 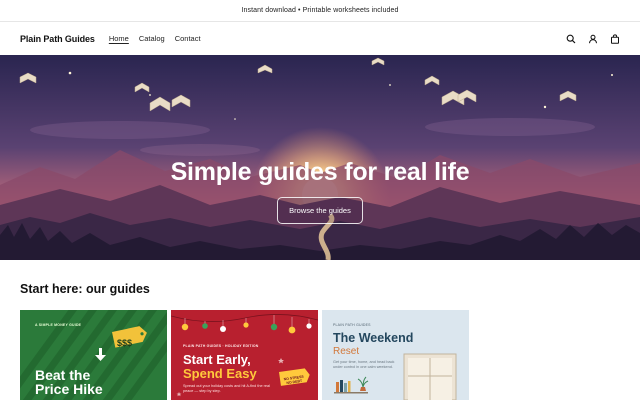 I want to click on nav-contact: Contact, so click(x=188, y=38).